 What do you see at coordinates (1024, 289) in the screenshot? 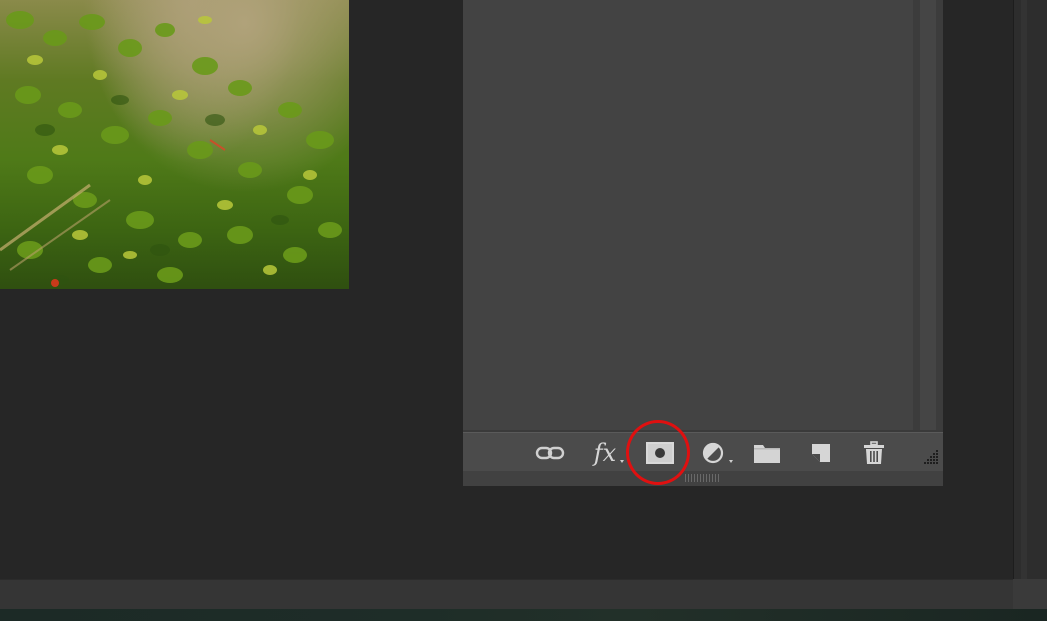
I see `right-scrollbar-thumb` at bounding box center [1024, 289].